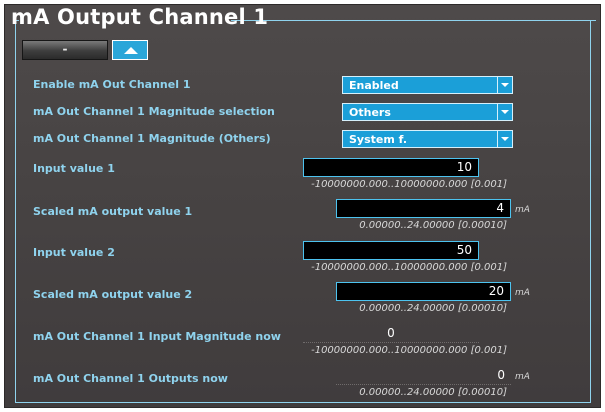  Describe the element at coordinates (427, 112) in the screenshot. I see `magnitude-selection-select: Others` at that location.